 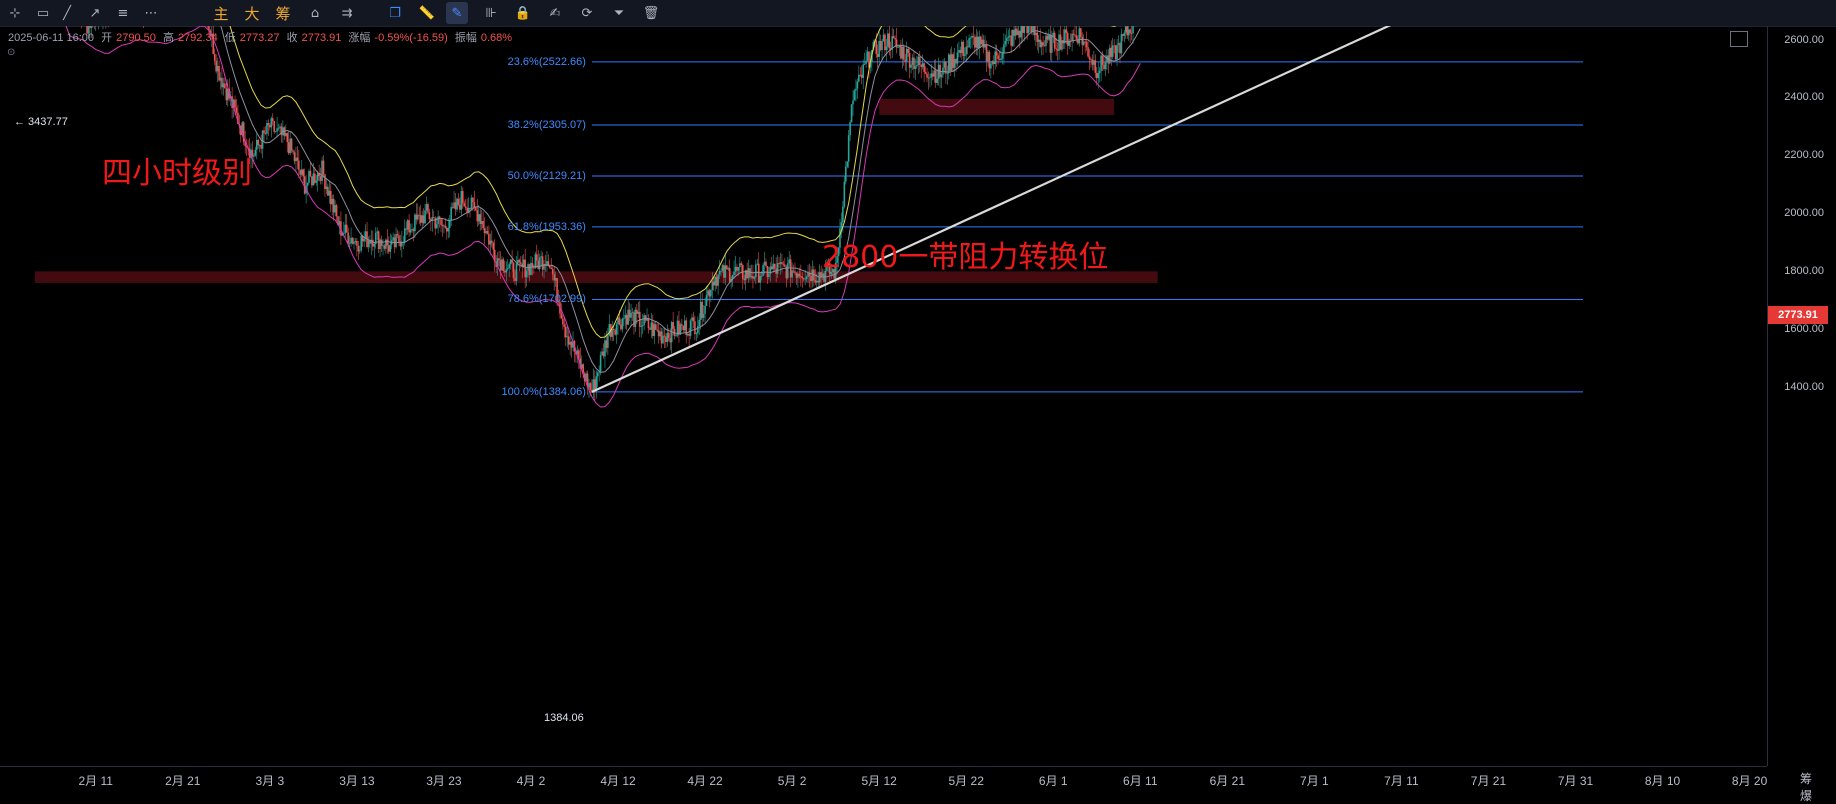 What do you see at coordinates (67, 13) in the screenshot?
I see `trend-line-icon: ╱` at bounding box center [67, 13].